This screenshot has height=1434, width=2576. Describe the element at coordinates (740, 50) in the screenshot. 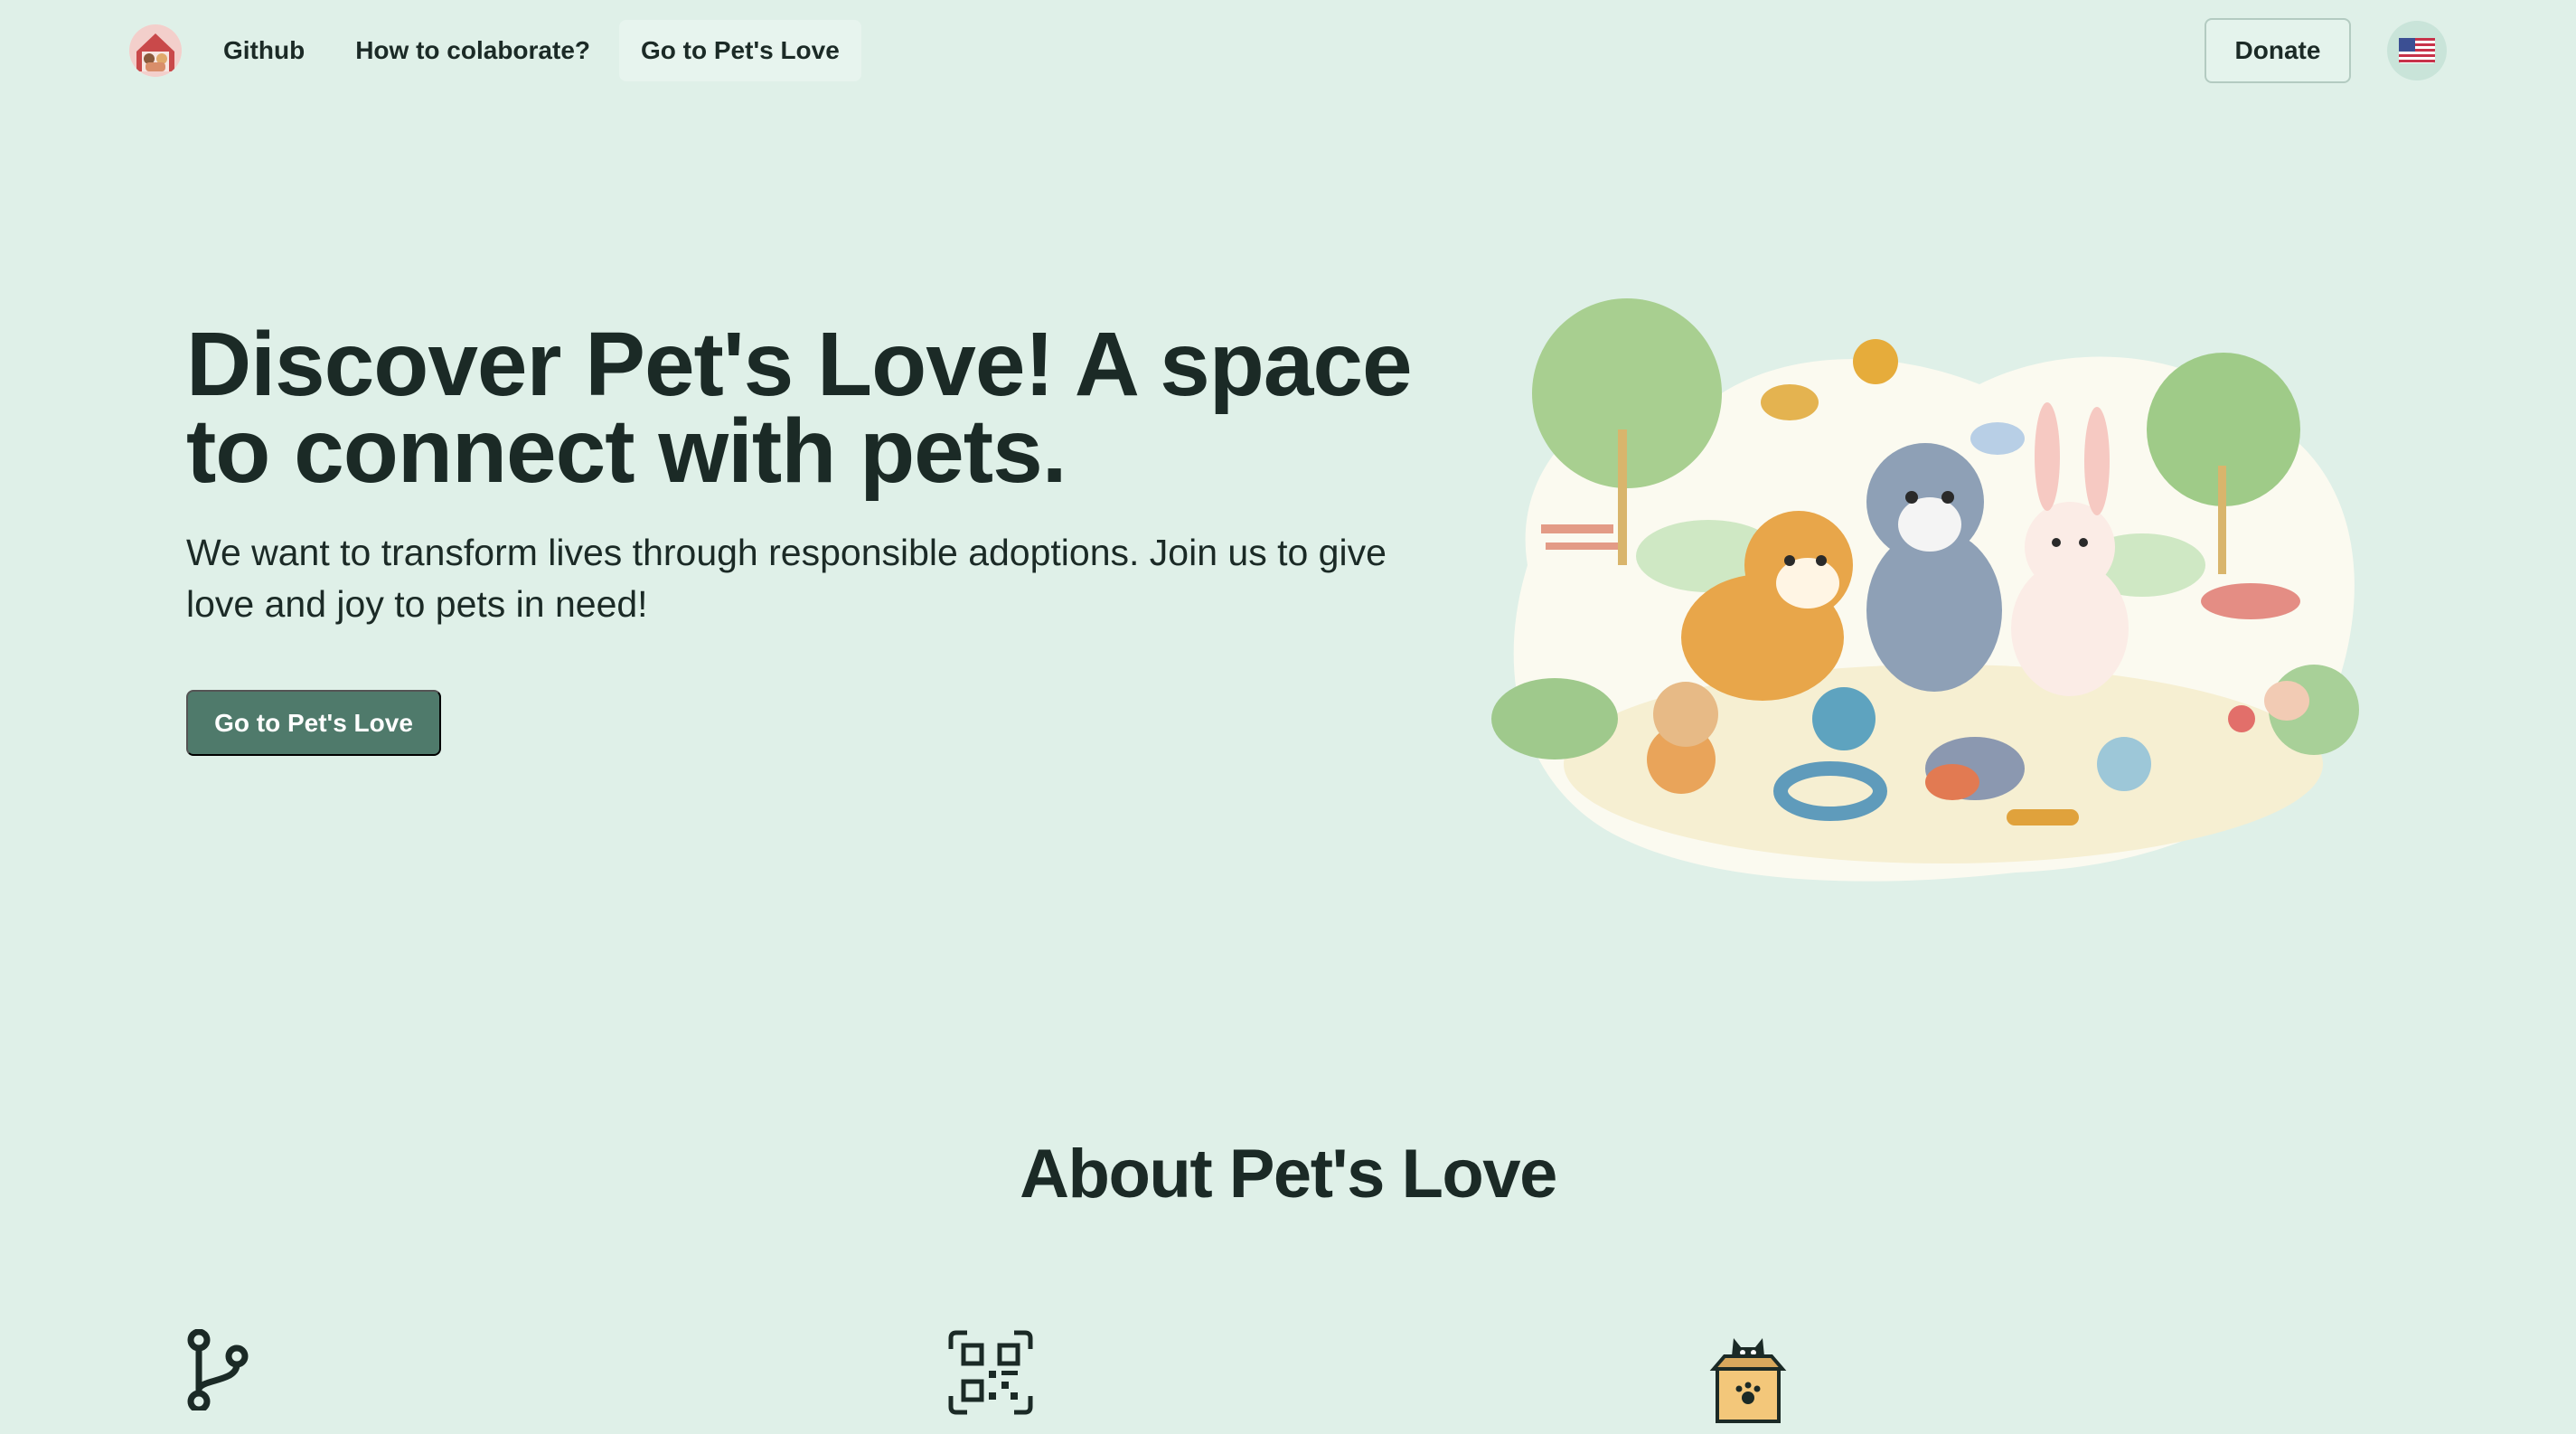

I see `nav-link-go-to-pets-love: Go to Pet's Love` at that location.